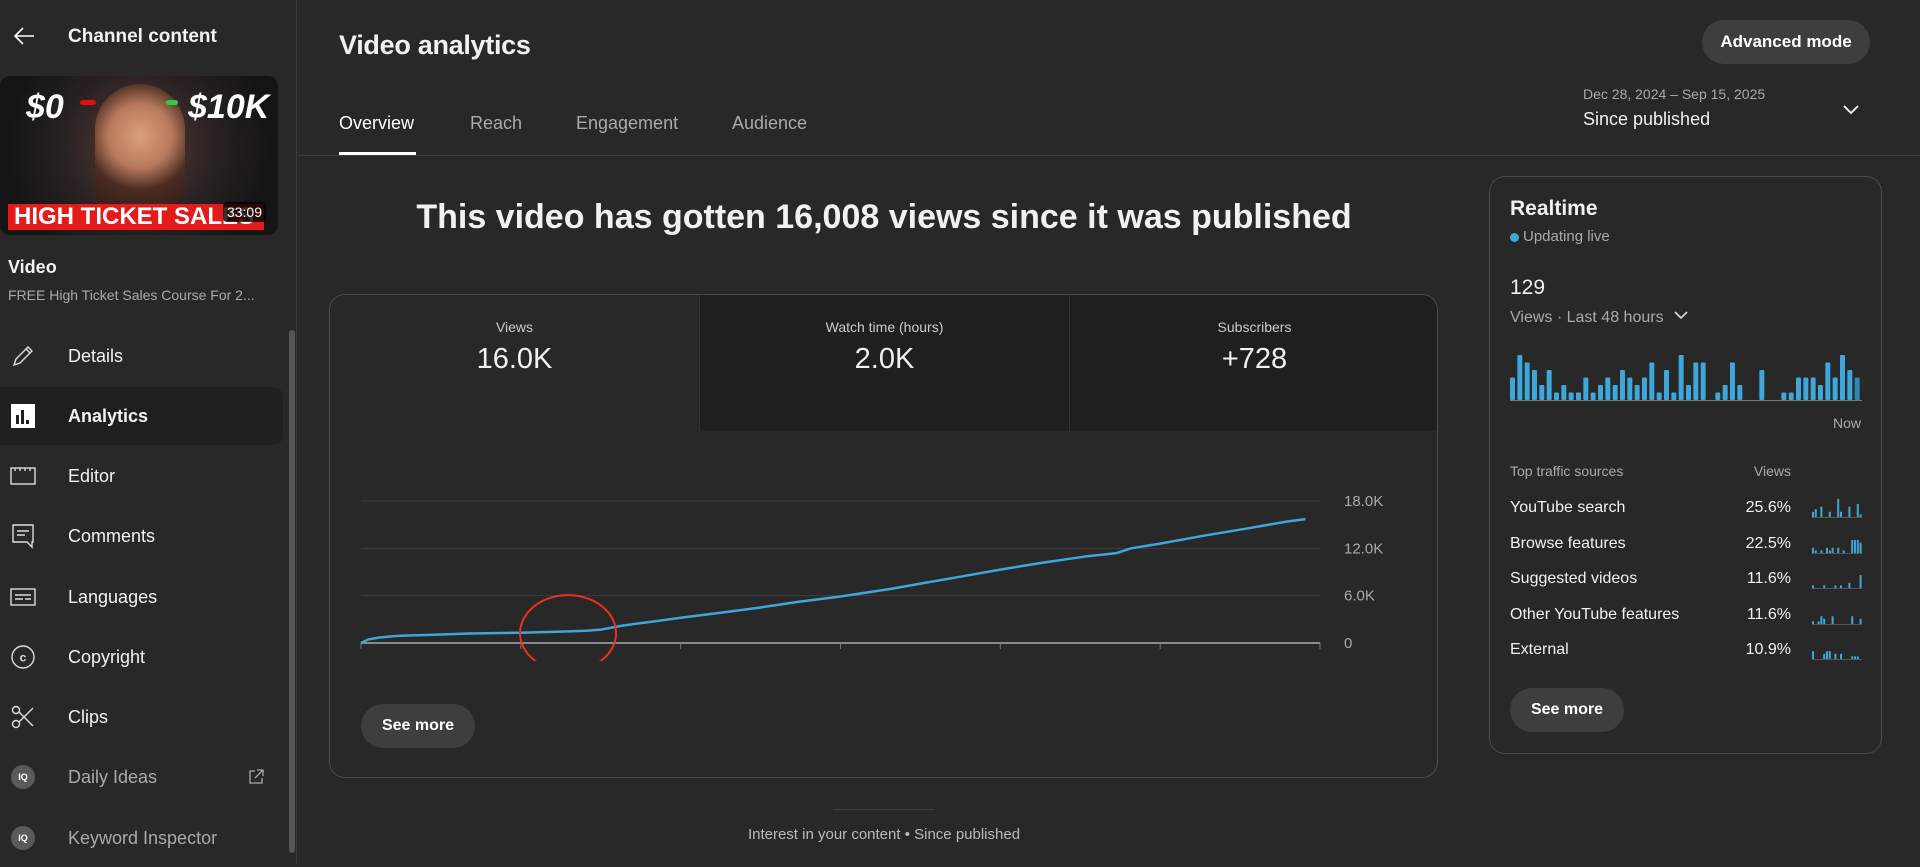  What do you see at coordinates (769, 123) in the screenshot?
I see `tab-audience: Audience` at bounding box center [769, 123].